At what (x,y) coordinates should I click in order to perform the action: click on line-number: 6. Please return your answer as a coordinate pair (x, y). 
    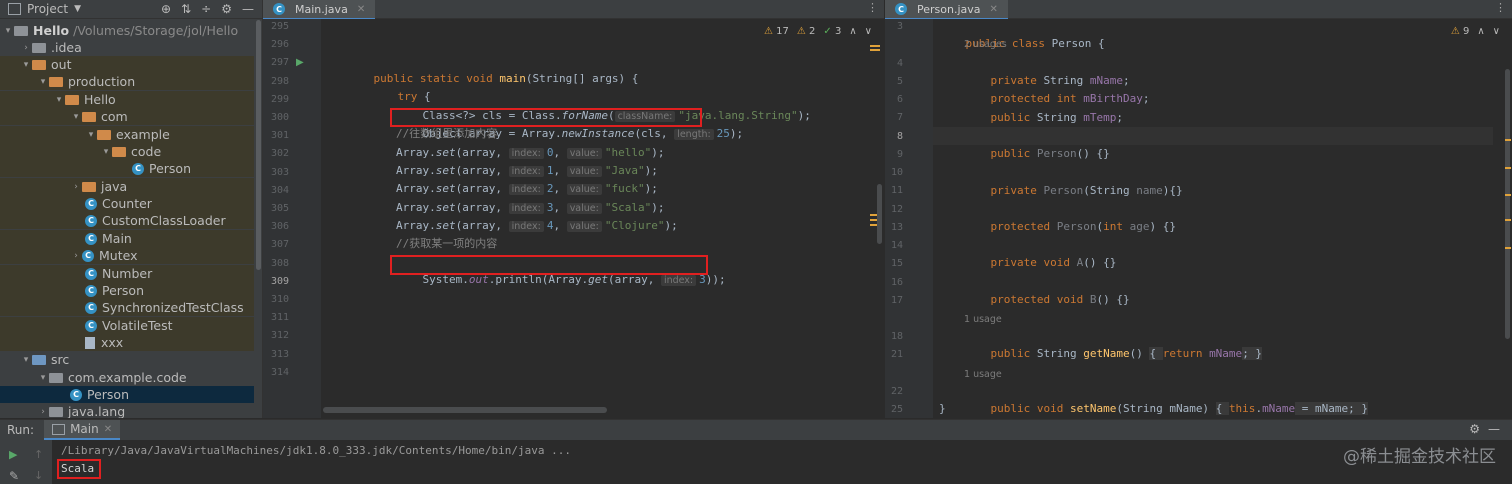
    Looking at the image, I should click on (899, 99).